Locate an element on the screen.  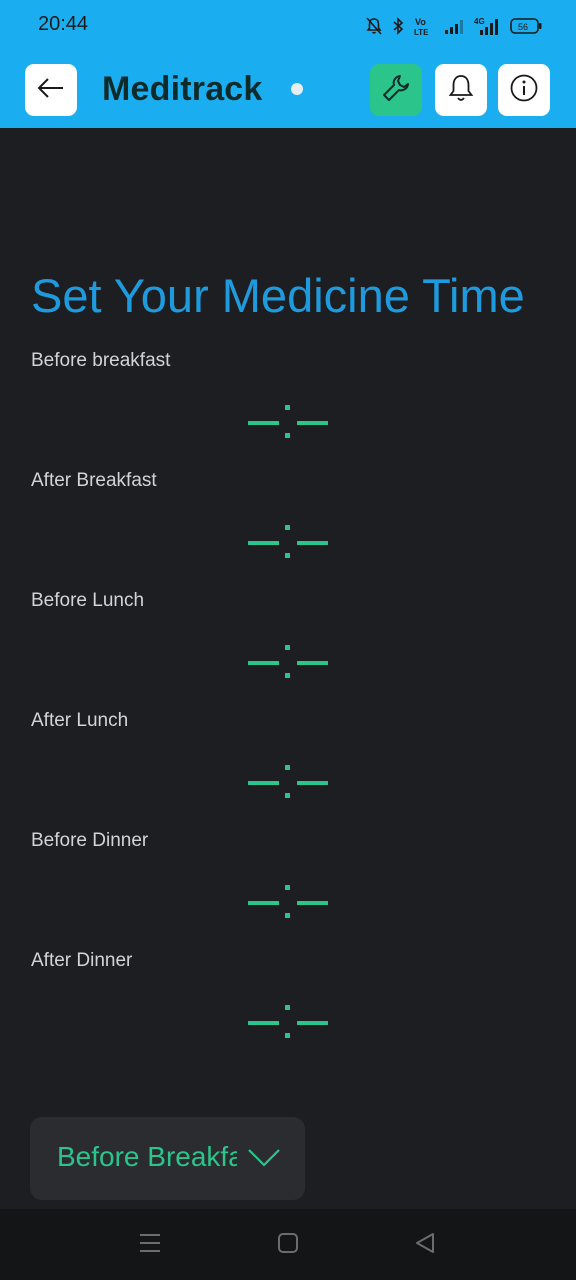
connection-status-dot is located at coordinates (297, 89).